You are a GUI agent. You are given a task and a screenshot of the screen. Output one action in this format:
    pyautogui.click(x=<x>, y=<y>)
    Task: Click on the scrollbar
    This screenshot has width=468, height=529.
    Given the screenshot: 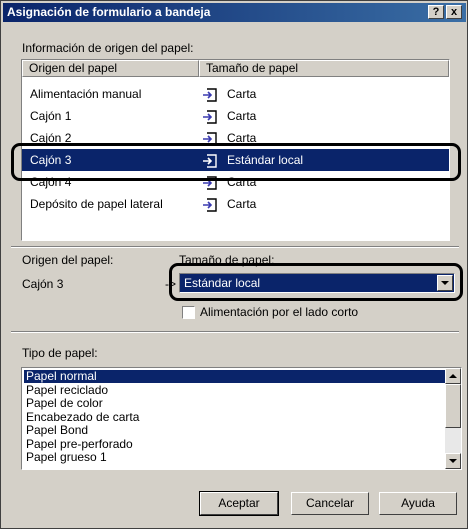 What is the action you would take?
    pyautogui.click(x=453, y=418)
    